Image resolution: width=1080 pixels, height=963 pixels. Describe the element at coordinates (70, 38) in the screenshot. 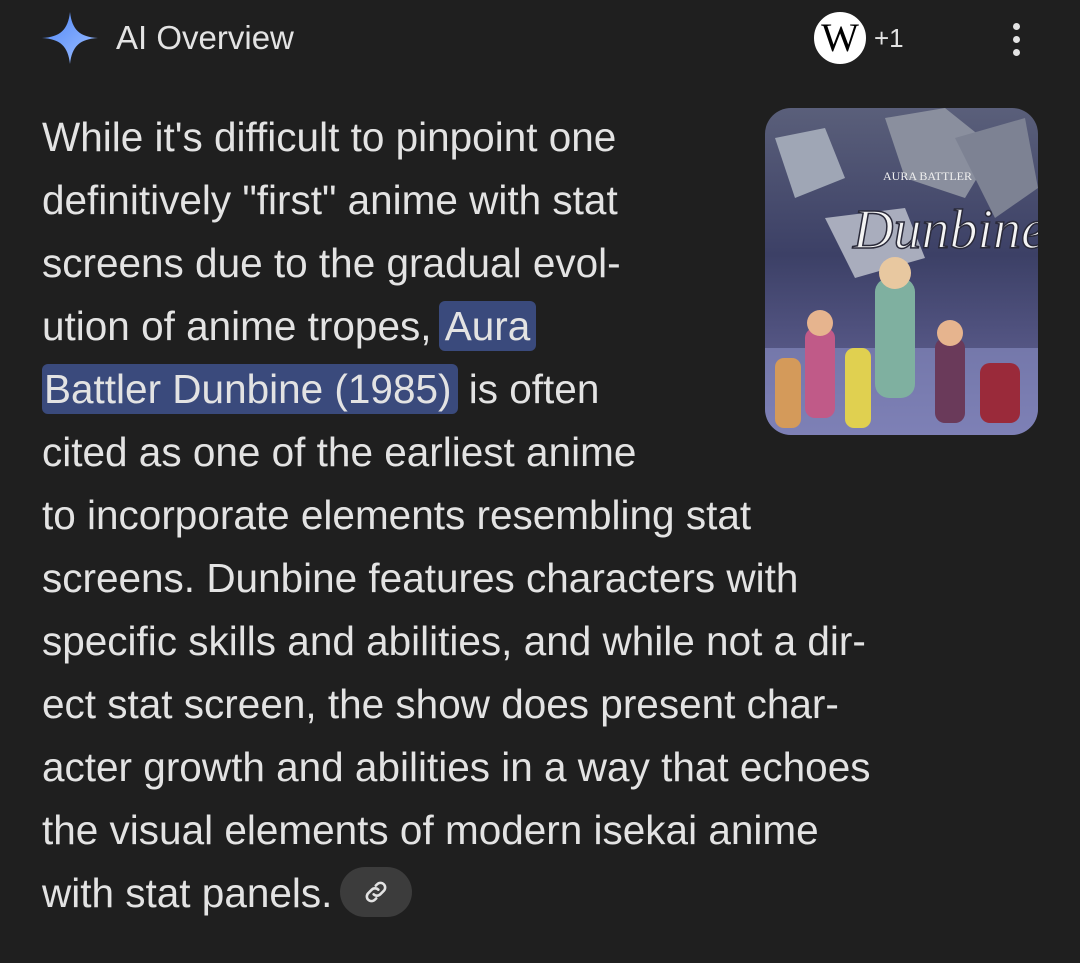

I see `sparkle-icon` at that location.